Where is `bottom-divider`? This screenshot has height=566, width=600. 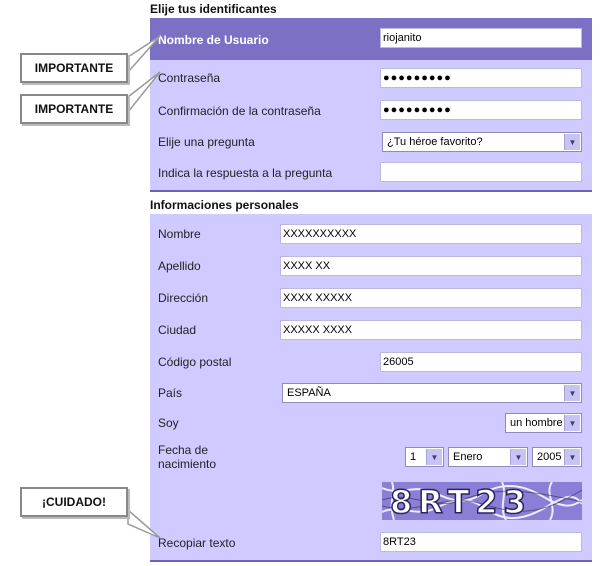
bottom-divider is located at coordinates (371, 561).